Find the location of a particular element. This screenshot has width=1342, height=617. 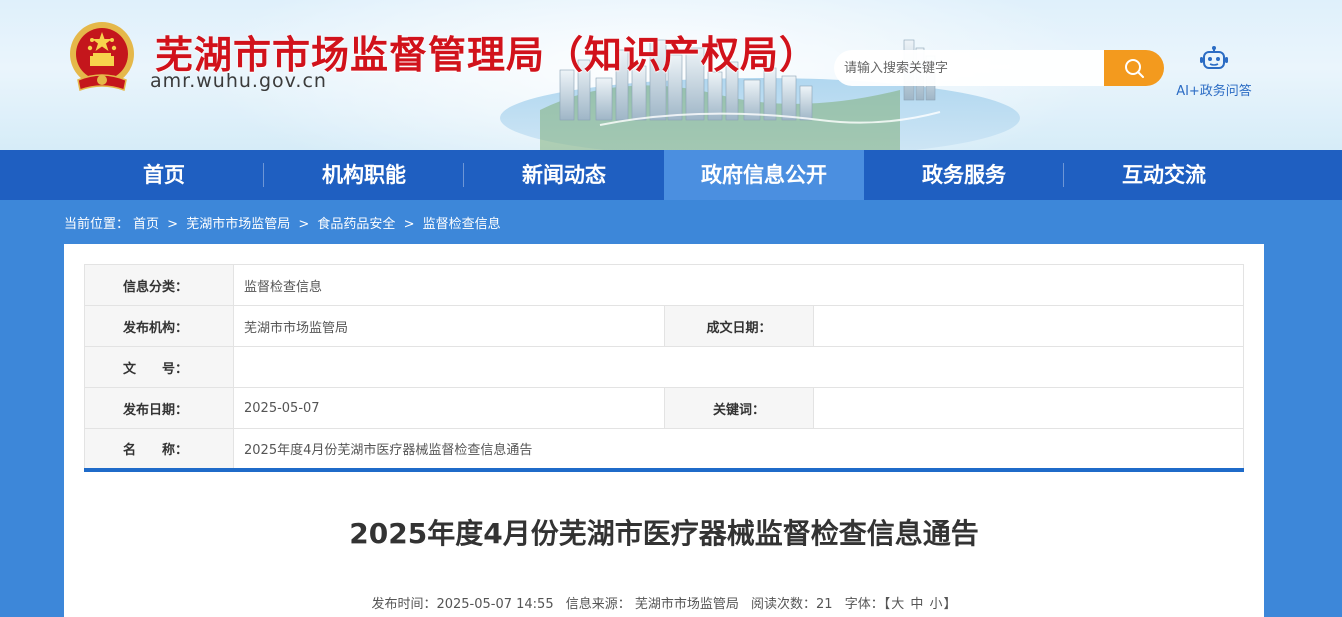

doc-number-value is located at coordinates (738, 367).